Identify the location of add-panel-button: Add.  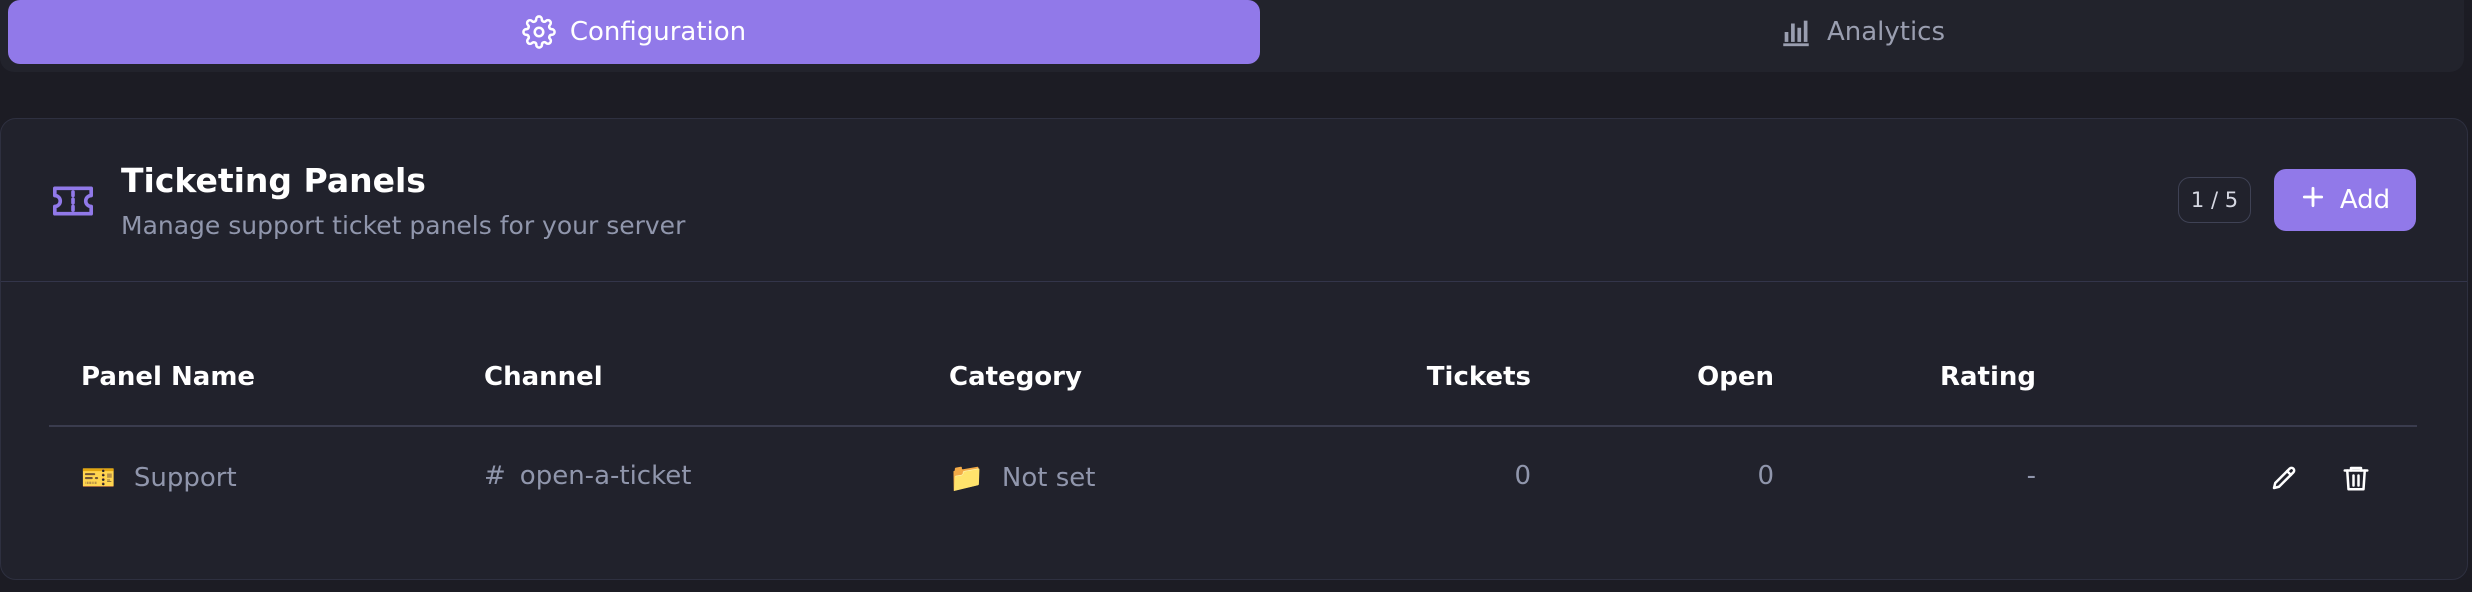
(2345, 200).